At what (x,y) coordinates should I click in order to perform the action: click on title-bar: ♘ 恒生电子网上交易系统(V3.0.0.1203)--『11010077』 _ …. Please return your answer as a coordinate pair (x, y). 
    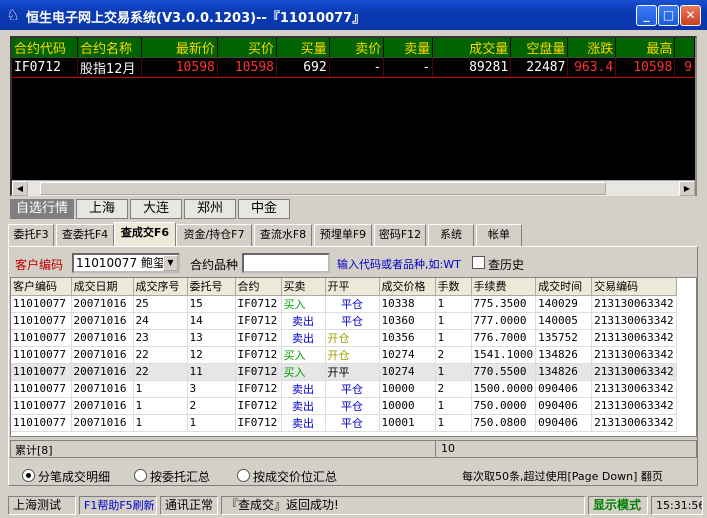
    Looking at the image, I should click on (353, 15).